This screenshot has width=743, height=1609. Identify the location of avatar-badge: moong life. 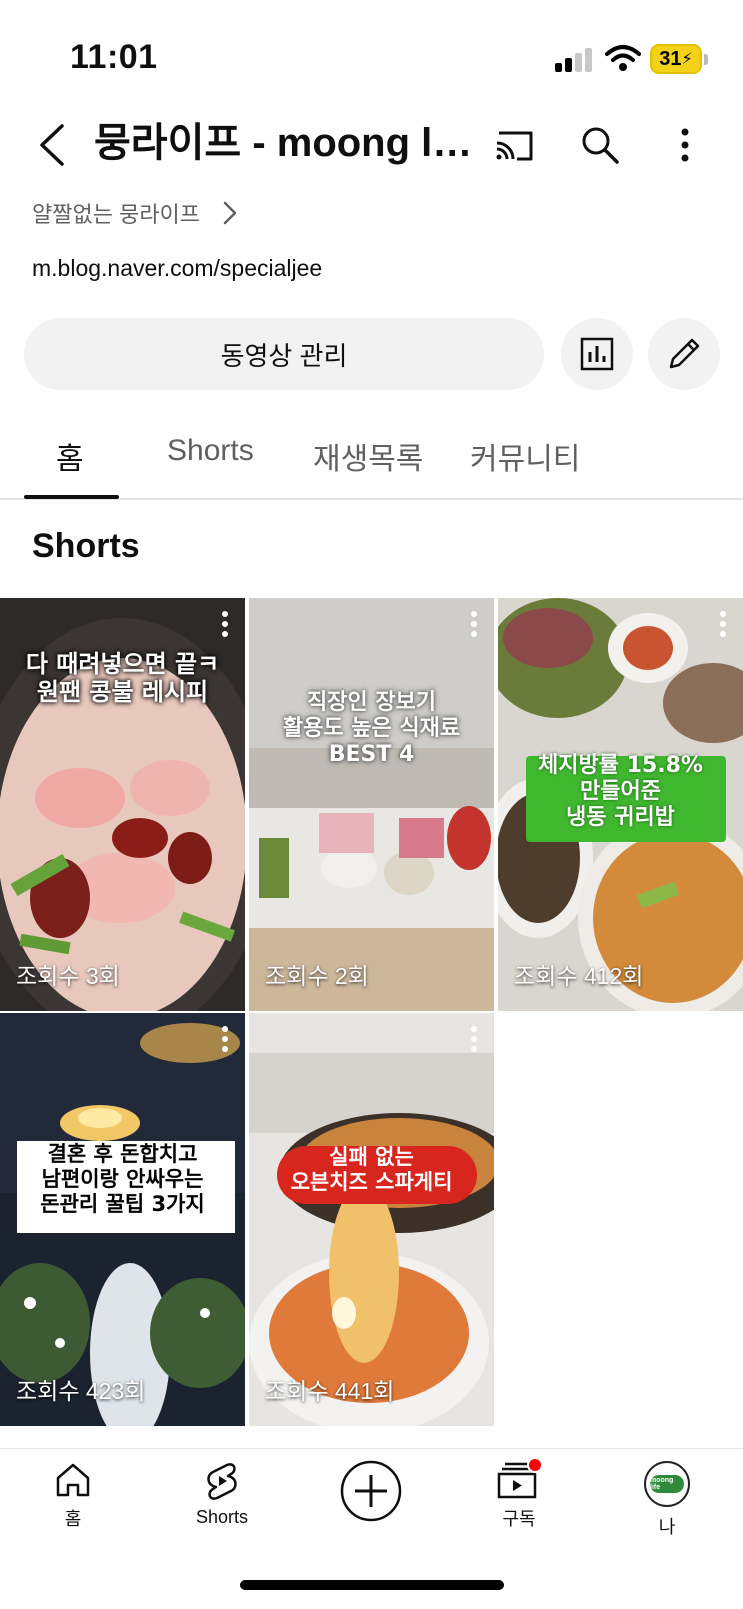
(667, 1484).